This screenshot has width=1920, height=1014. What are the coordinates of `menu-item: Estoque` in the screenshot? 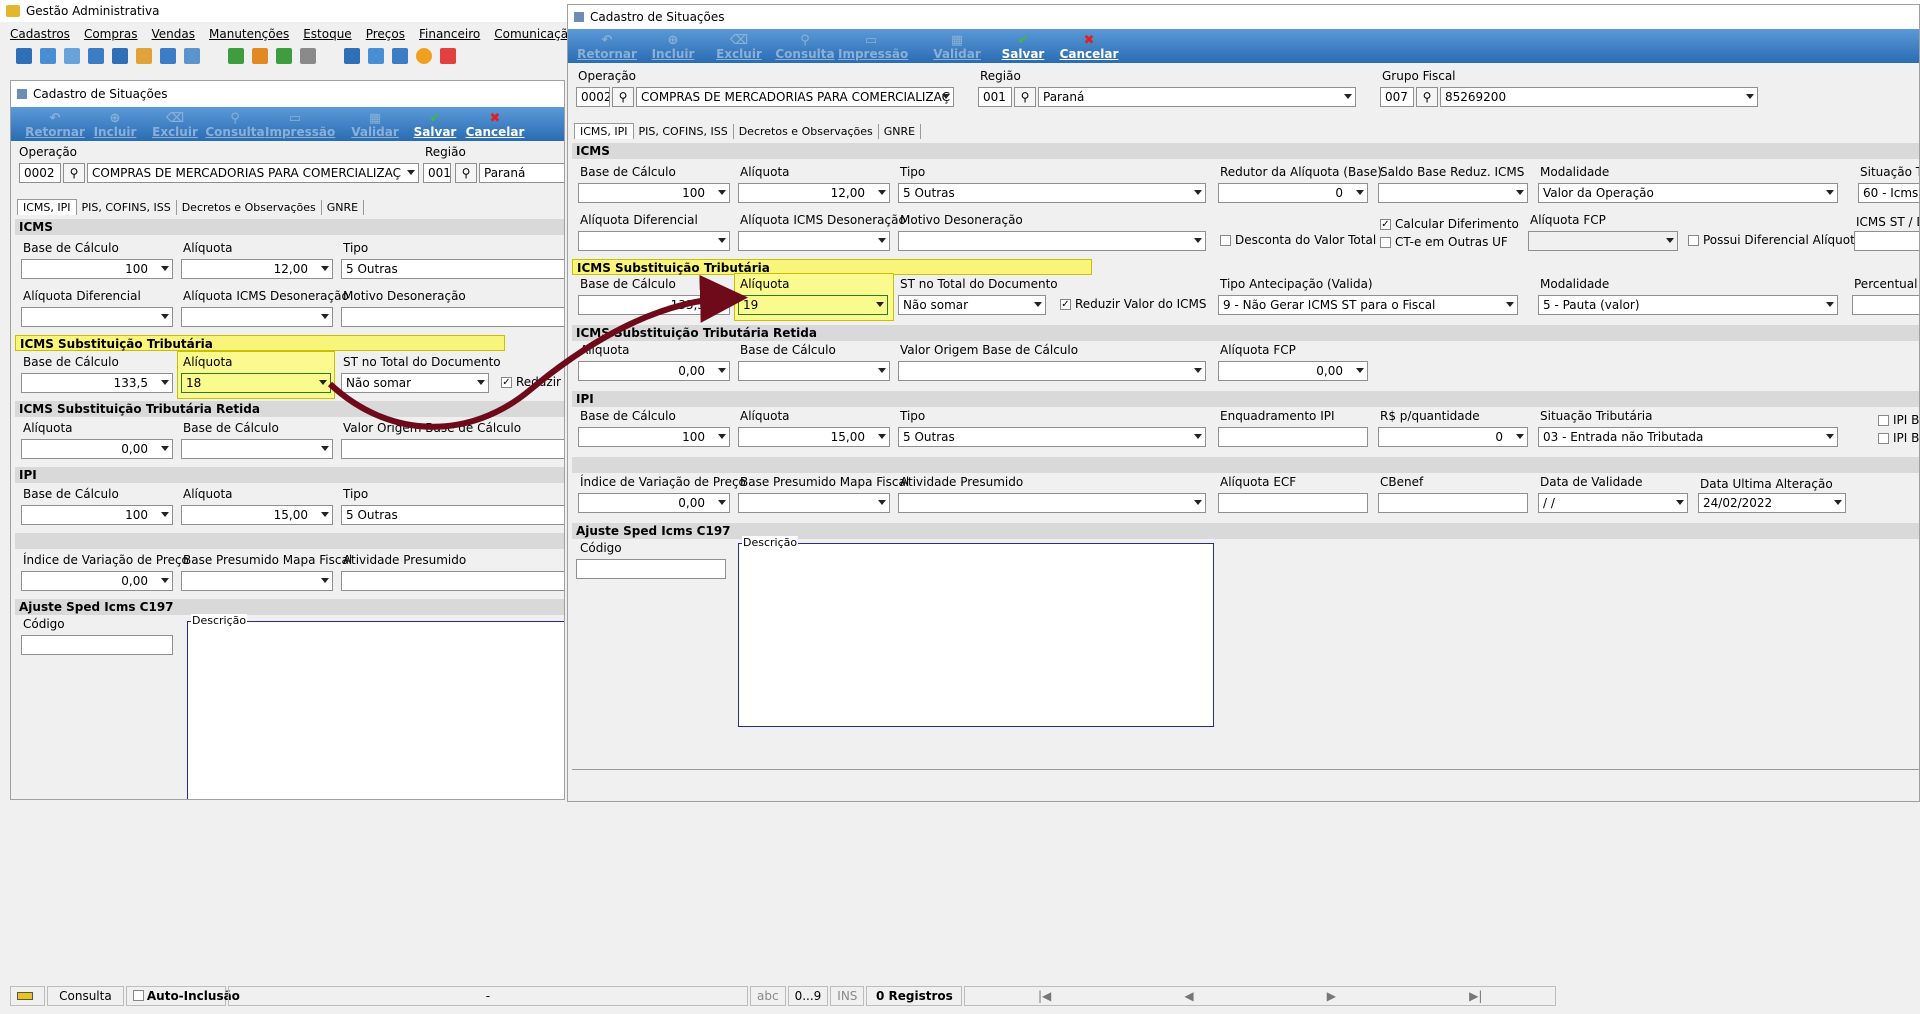 It's located at (327, 34).